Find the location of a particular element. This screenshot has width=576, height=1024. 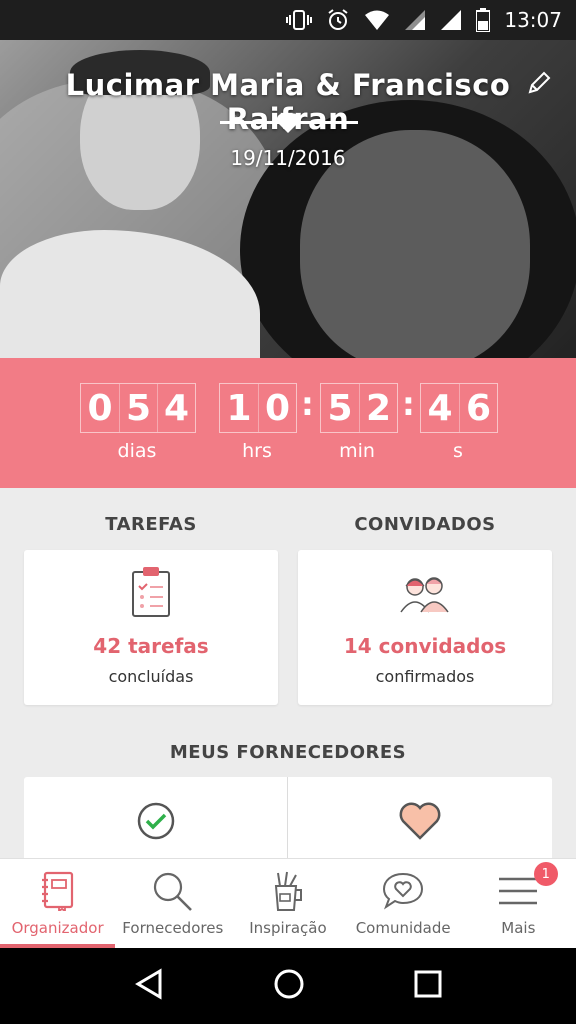

menu-icon is located at coordinates (518, 891).